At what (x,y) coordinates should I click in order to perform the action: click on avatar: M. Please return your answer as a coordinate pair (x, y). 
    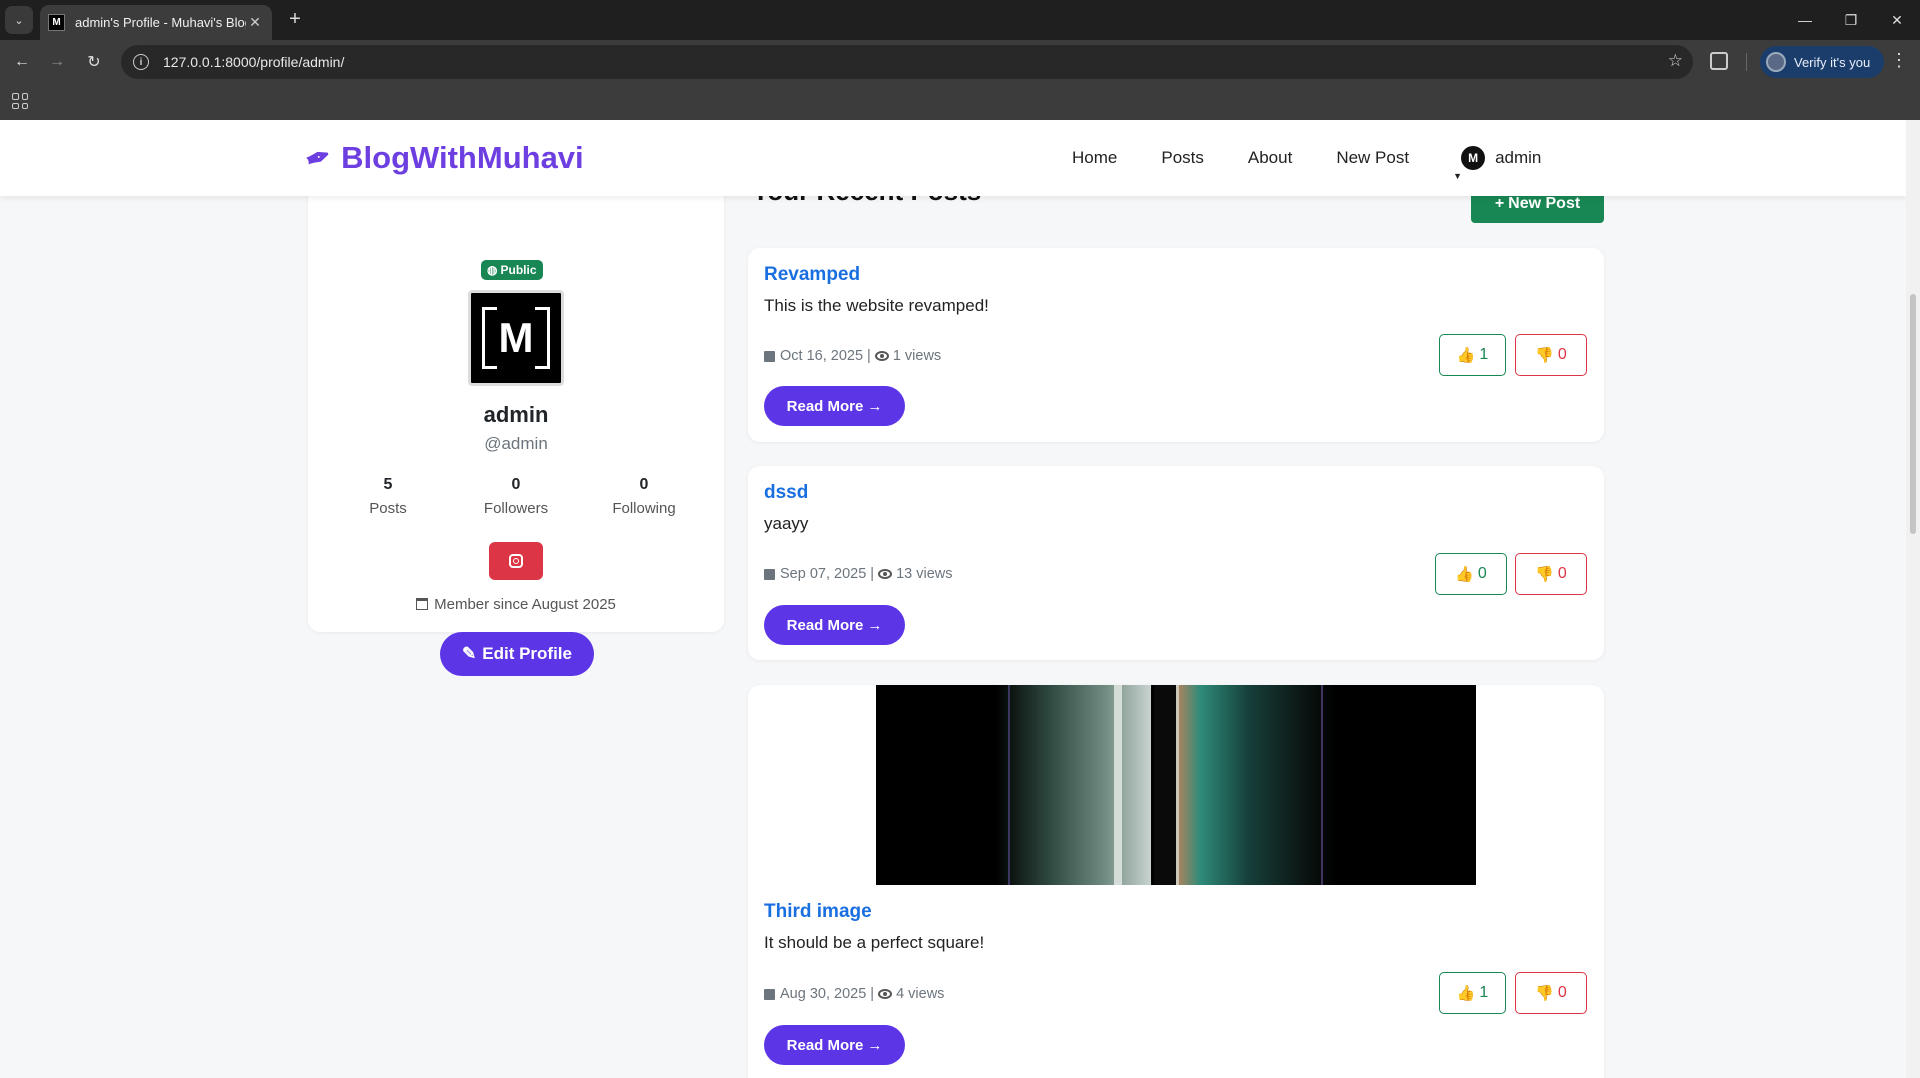
    Looking at the image, I should click on (1473, 158).